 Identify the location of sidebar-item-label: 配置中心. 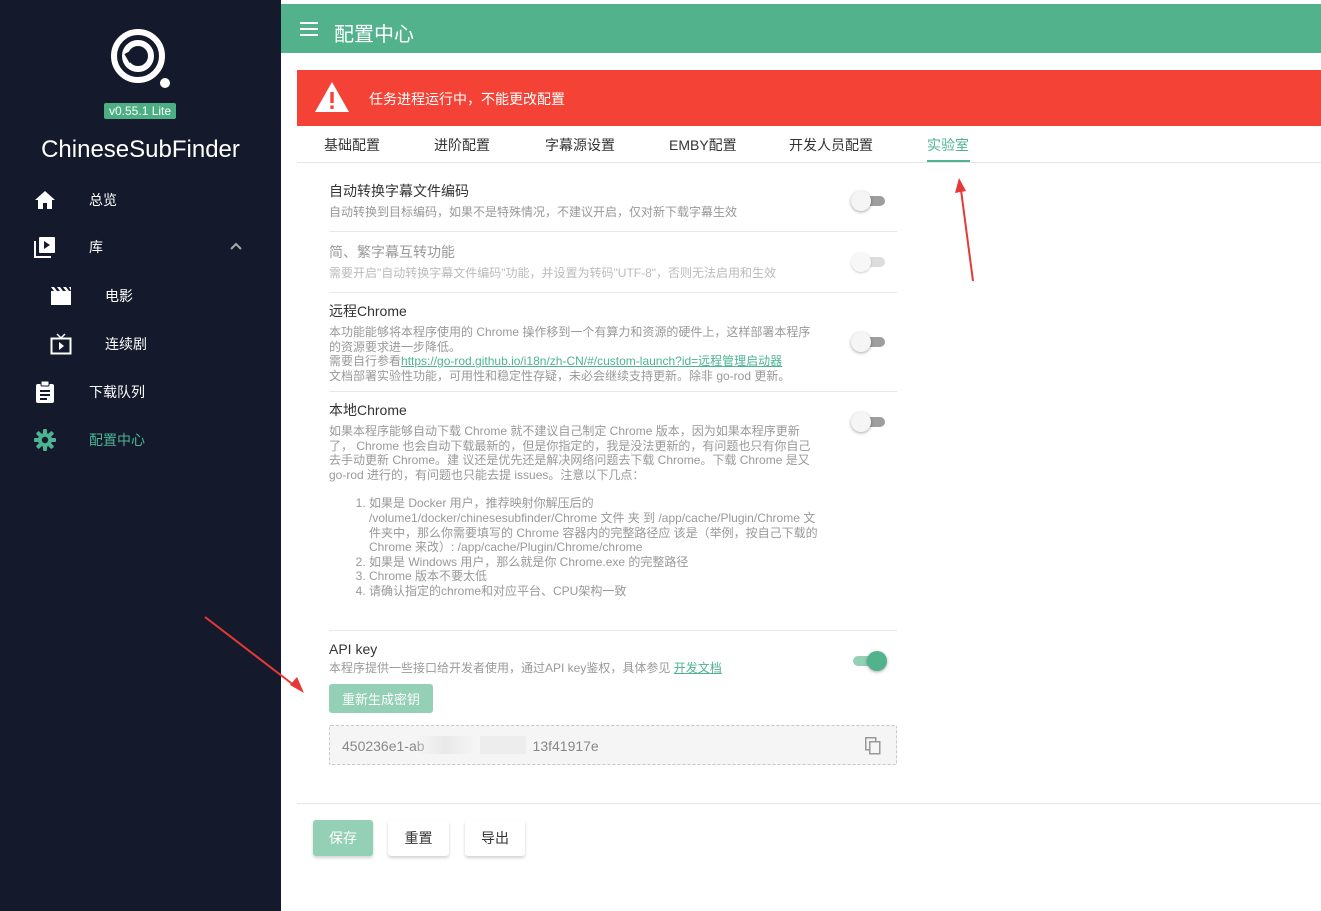
(117, 440).